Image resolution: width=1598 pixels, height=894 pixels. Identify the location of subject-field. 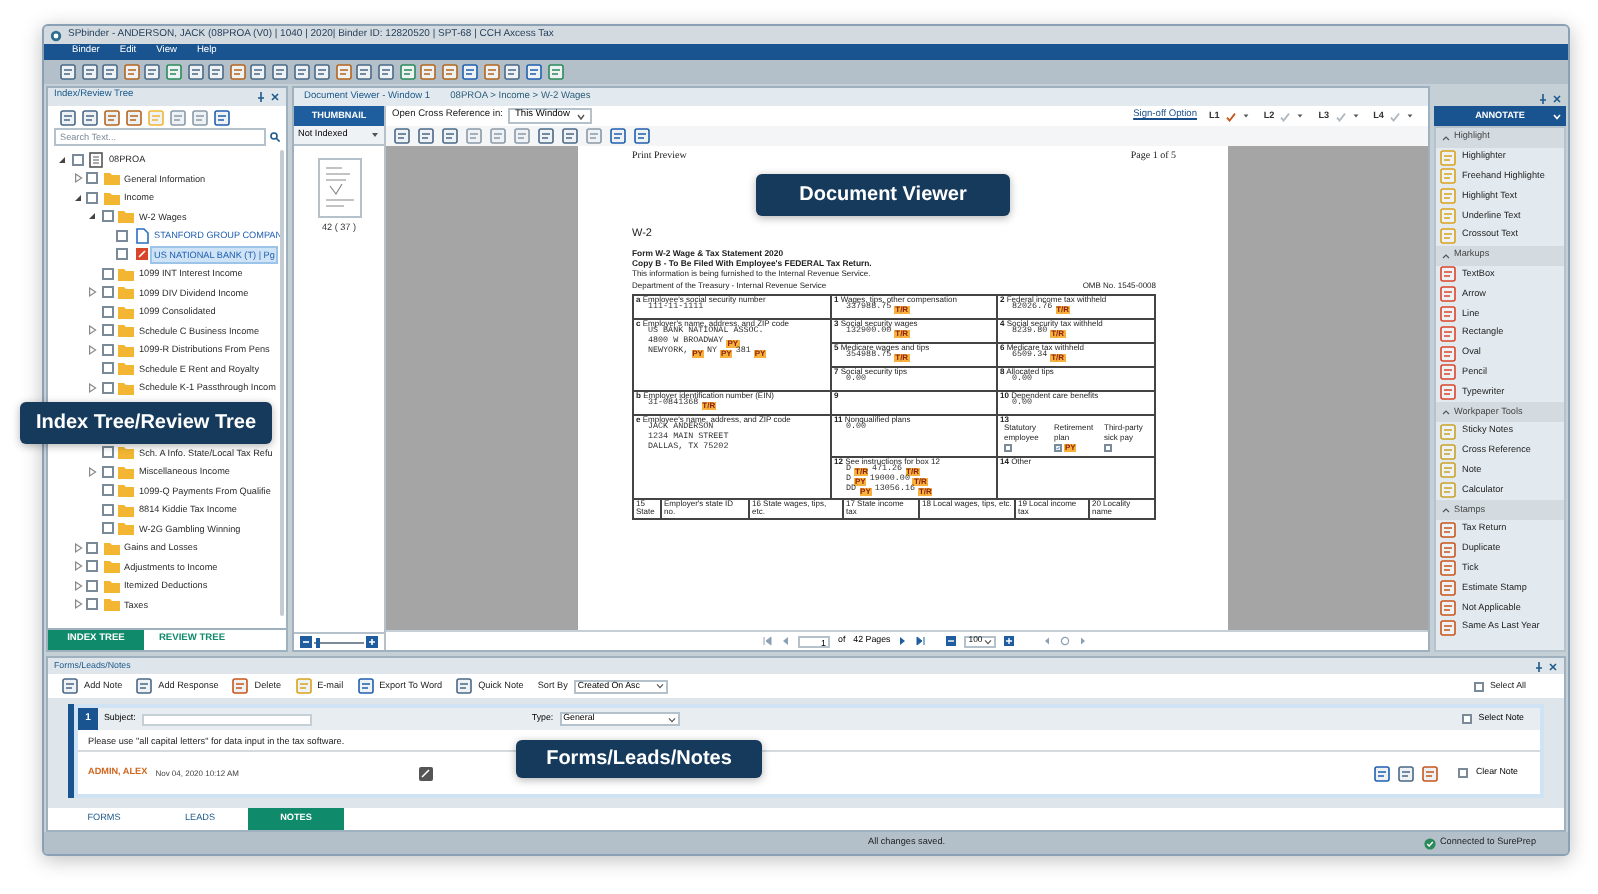
(226, 719).